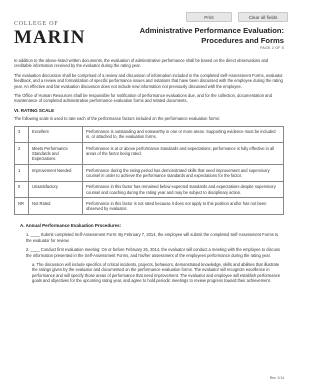  What do you see at coordinates (209, 17) in the screenshot?
I see `print-button: Print` at bounding box center [209, 17].